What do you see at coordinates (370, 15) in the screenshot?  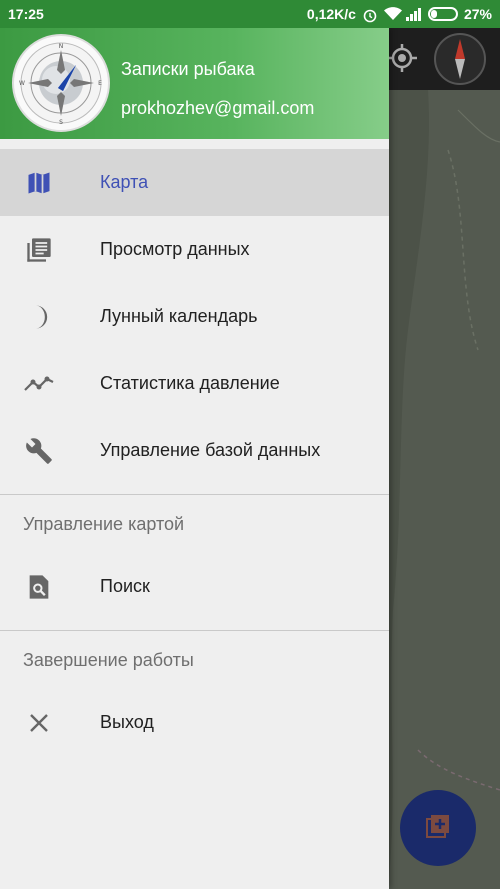 I see `alarm-icon` at bounding box center [370, 15].